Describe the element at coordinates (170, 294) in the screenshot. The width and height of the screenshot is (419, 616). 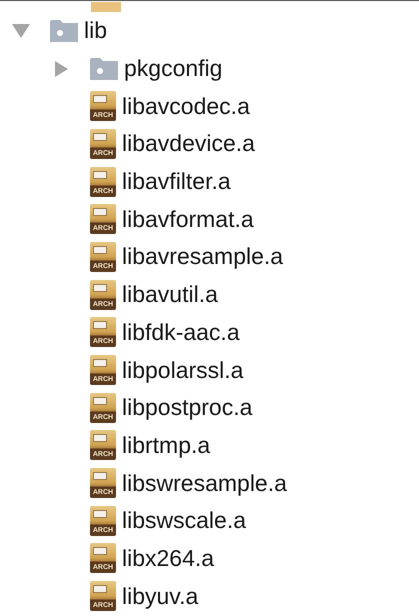
I see `file-name: libavutil.a` at that location.